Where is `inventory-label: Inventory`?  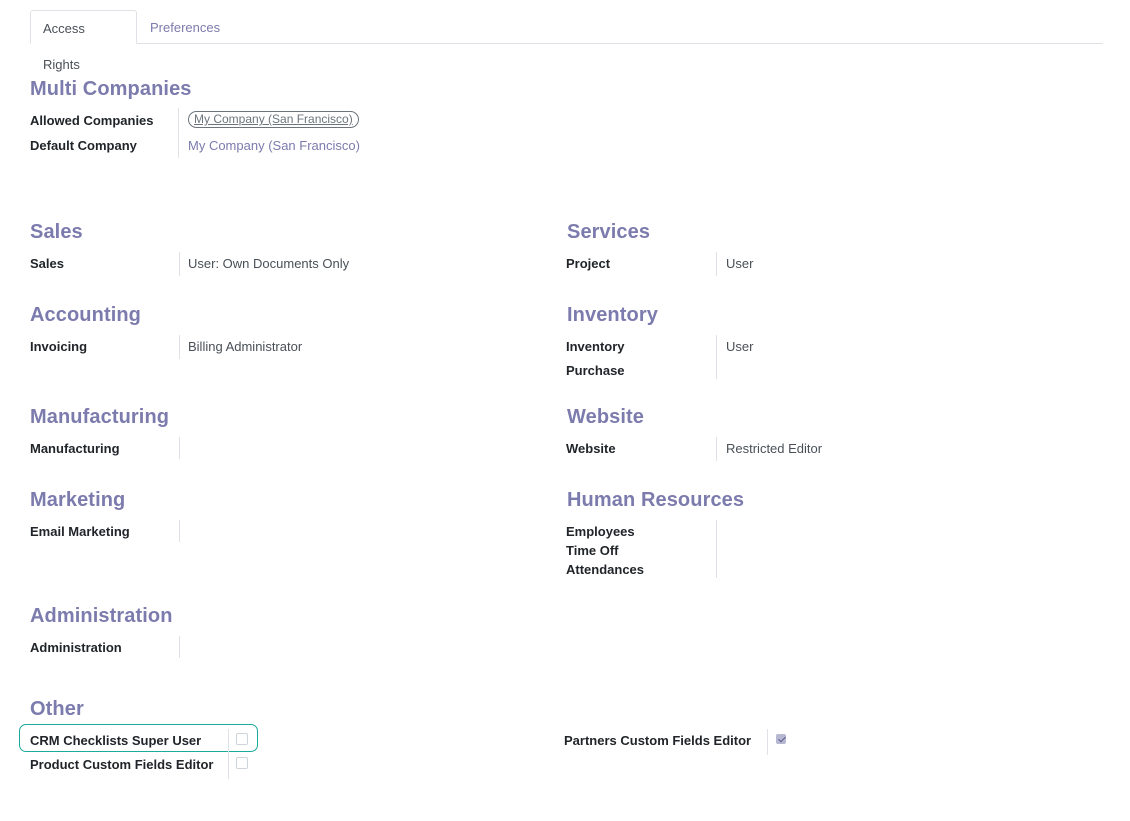 inventory-label: Inventory is located at coordinates (595, 346).